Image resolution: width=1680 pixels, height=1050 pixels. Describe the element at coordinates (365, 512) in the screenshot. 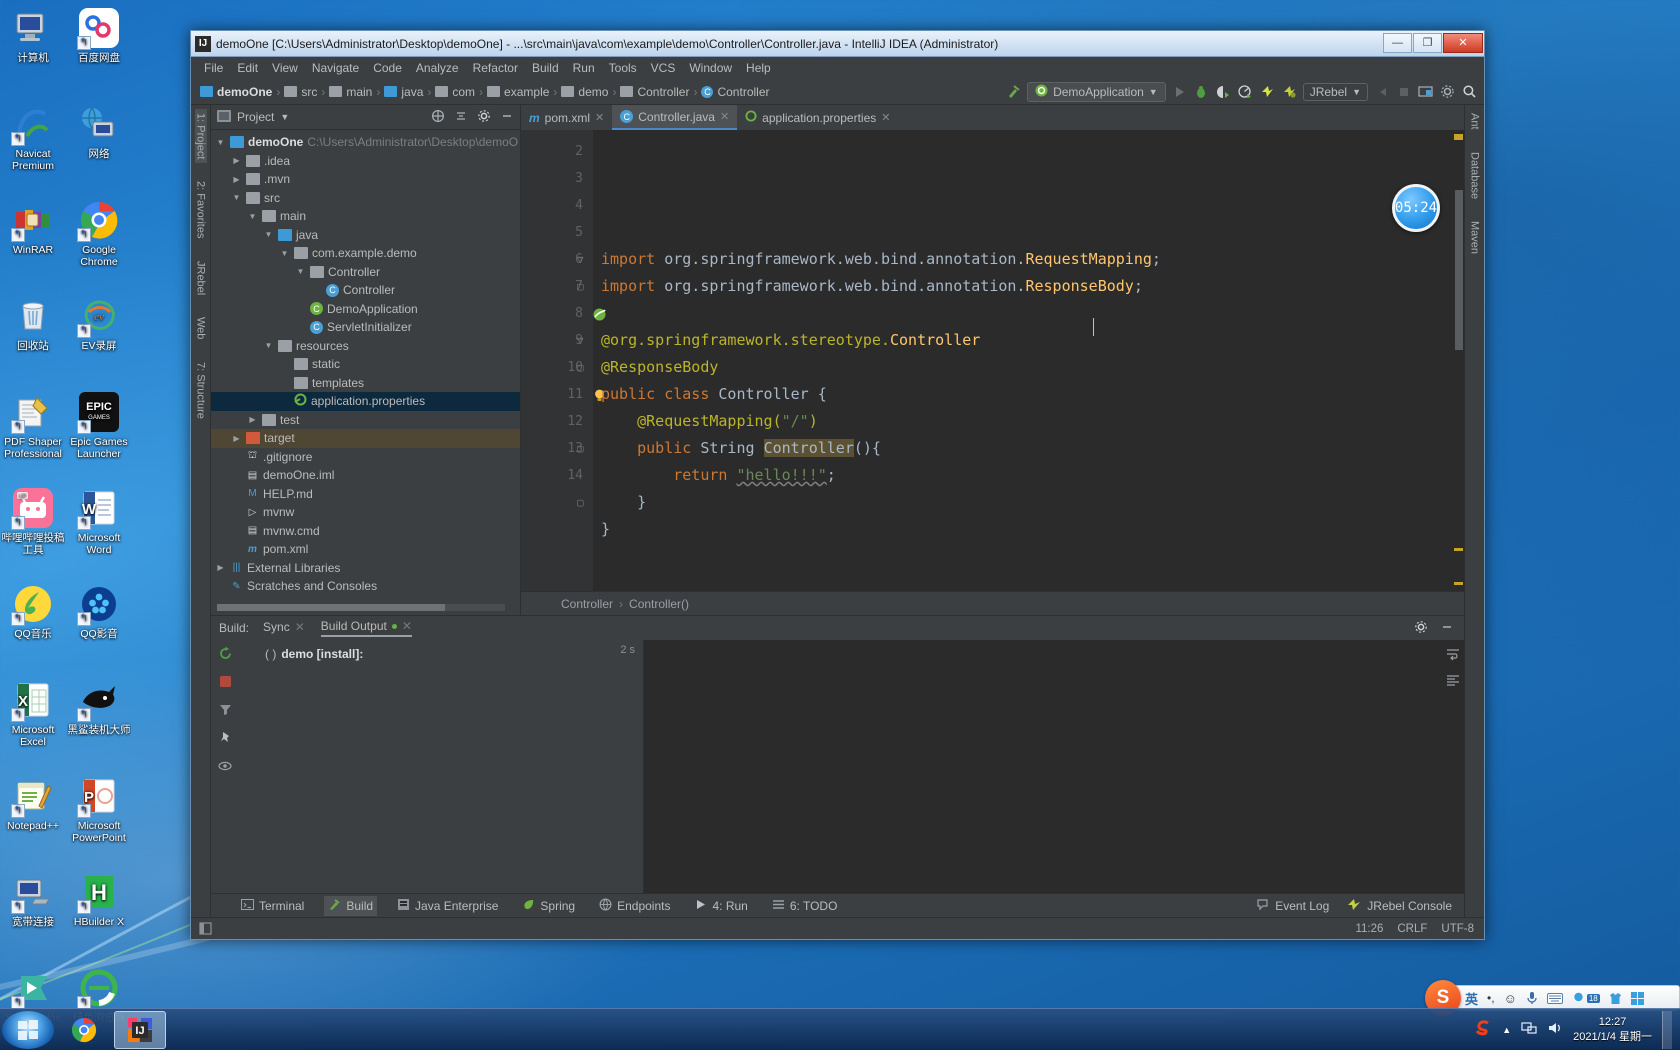

I see `tree-node-mvnw: ▷ mvnw` at that location.